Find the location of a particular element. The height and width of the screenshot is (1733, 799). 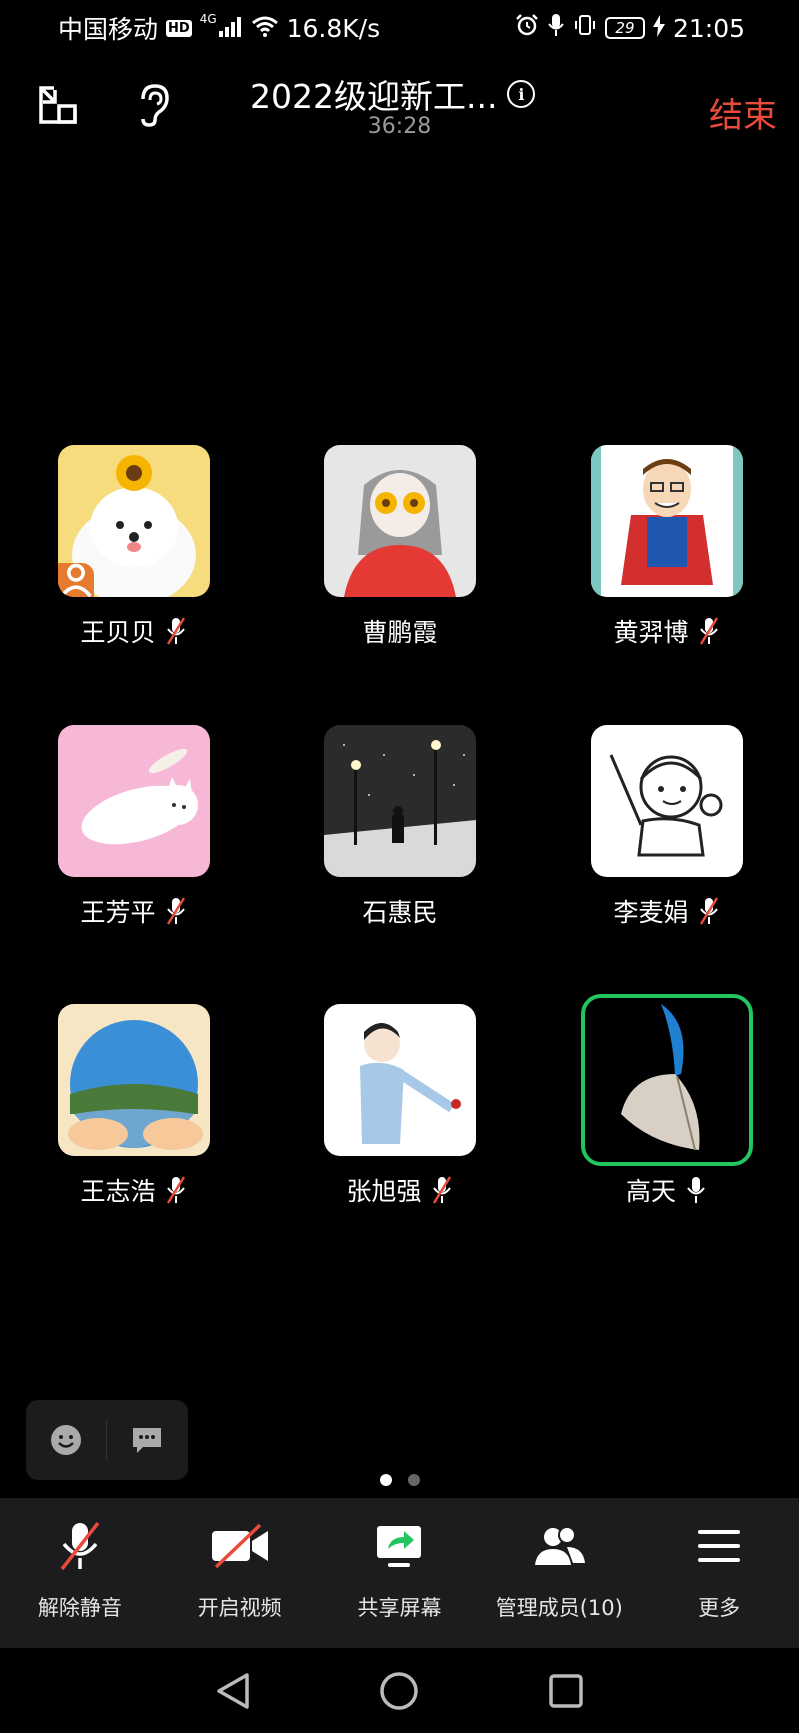

system-nav-bar is located at coordinates (399, 1690).